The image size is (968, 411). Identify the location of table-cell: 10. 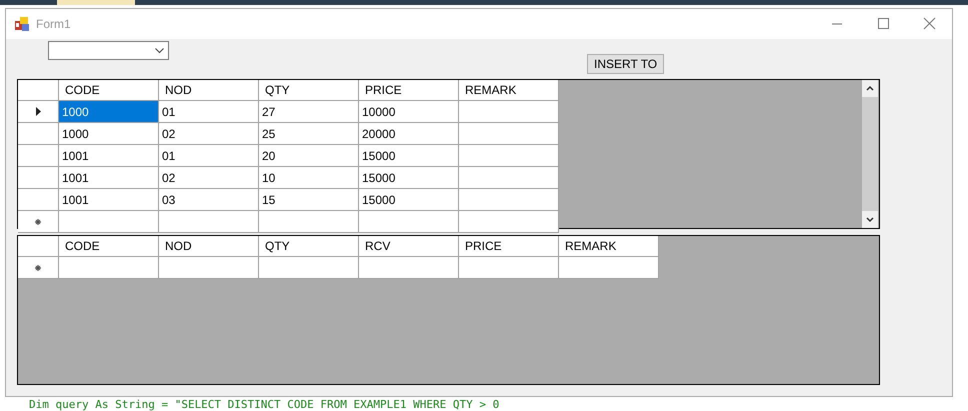
(309, 178).